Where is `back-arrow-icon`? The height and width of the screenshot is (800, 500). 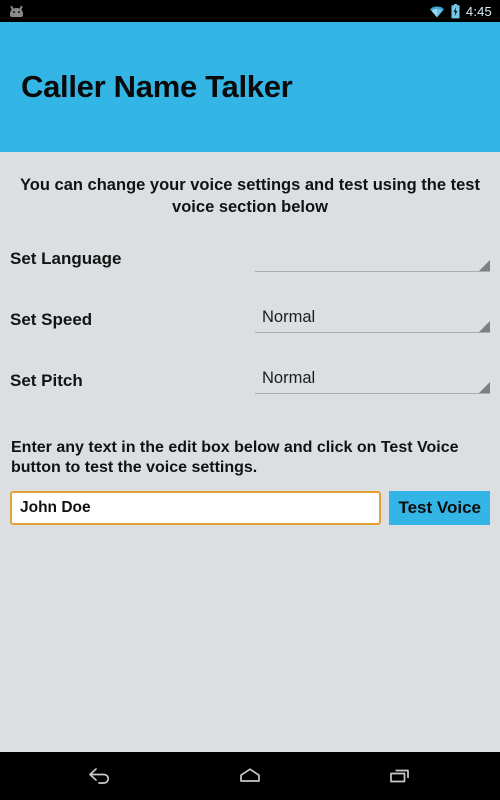 back-arrow-icon is located at coordinates (100, 776).